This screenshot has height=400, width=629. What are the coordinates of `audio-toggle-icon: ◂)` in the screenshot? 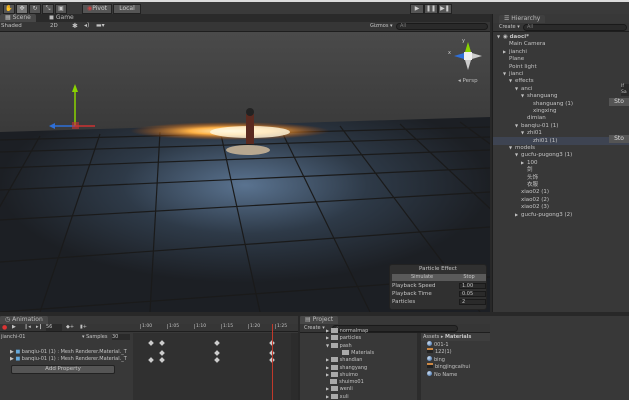 It's located at (86, 25).